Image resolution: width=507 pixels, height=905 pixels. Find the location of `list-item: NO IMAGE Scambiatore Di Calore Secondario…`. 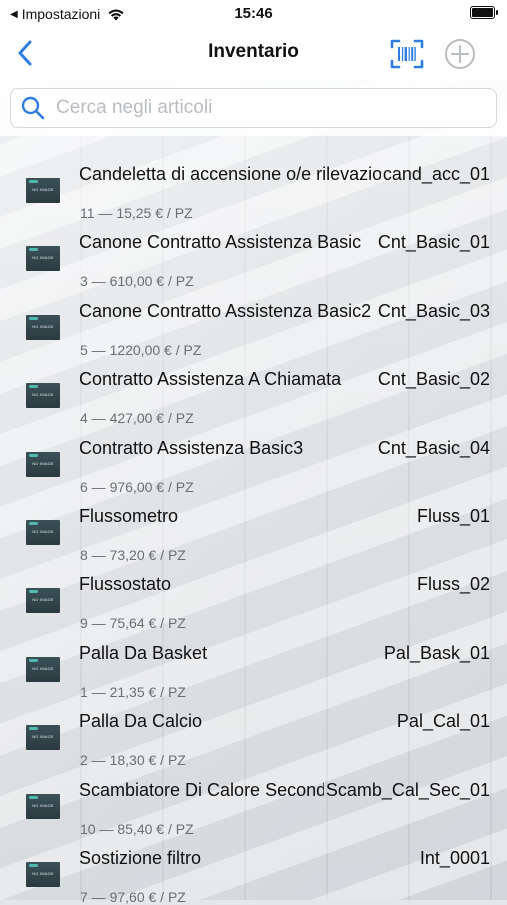

list-item: NO IMAGE Scambiatore Di Calore Secondario… is located at coordinates (253, 796).